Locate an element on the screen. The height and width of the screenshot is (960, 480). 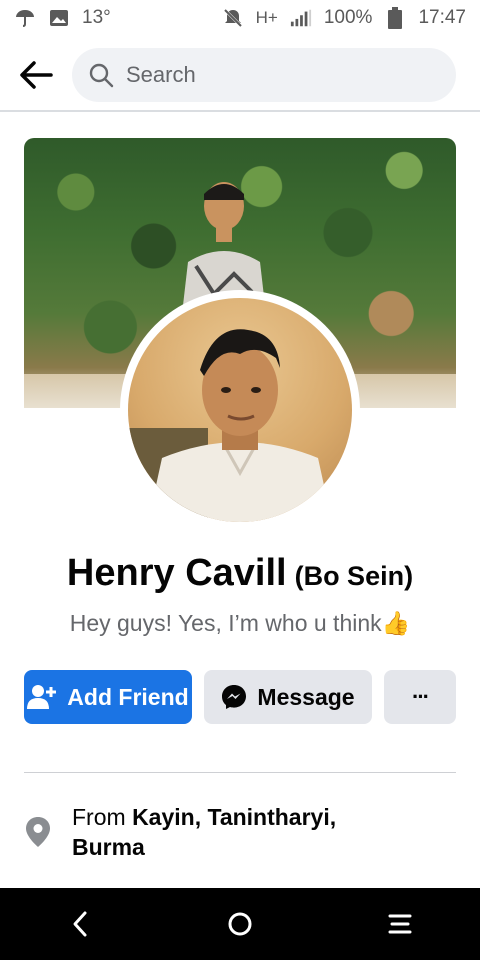
add-friend-label: Add Friend is located at coordinates (128, 696).